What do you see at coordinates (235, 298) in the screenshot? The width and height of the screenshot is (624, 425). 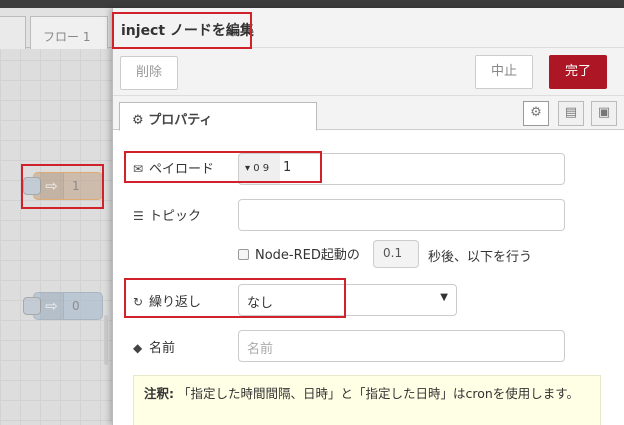 I see `highlight-repeat` at bounding box center [235, 298].